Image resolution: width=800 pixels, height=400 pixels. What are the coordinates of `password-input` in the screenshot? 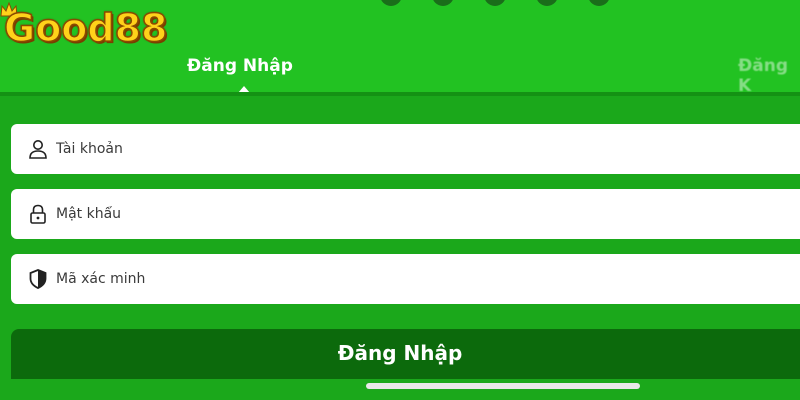 It's located at (406, 214).